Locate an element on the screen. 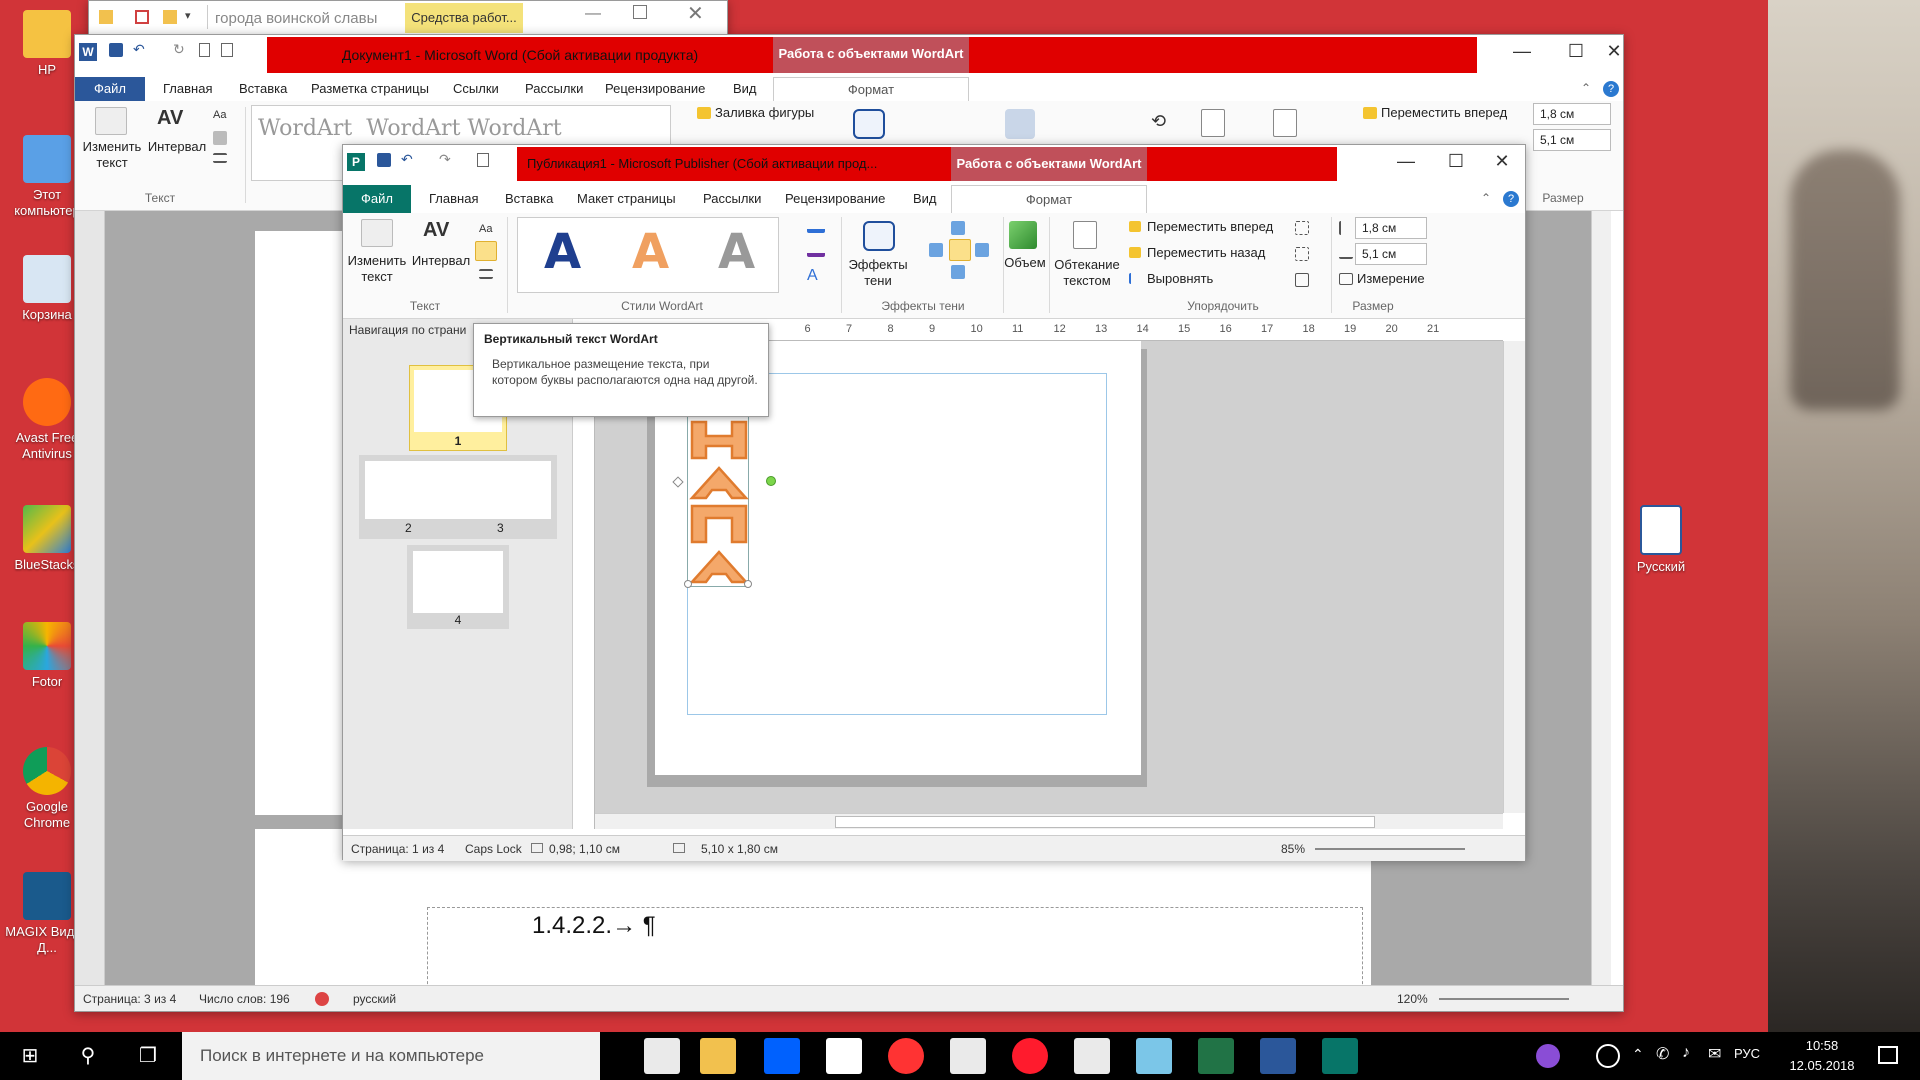 The image size is (1920, 1080). dropbox-icon is located at coordinates (782, 1056).